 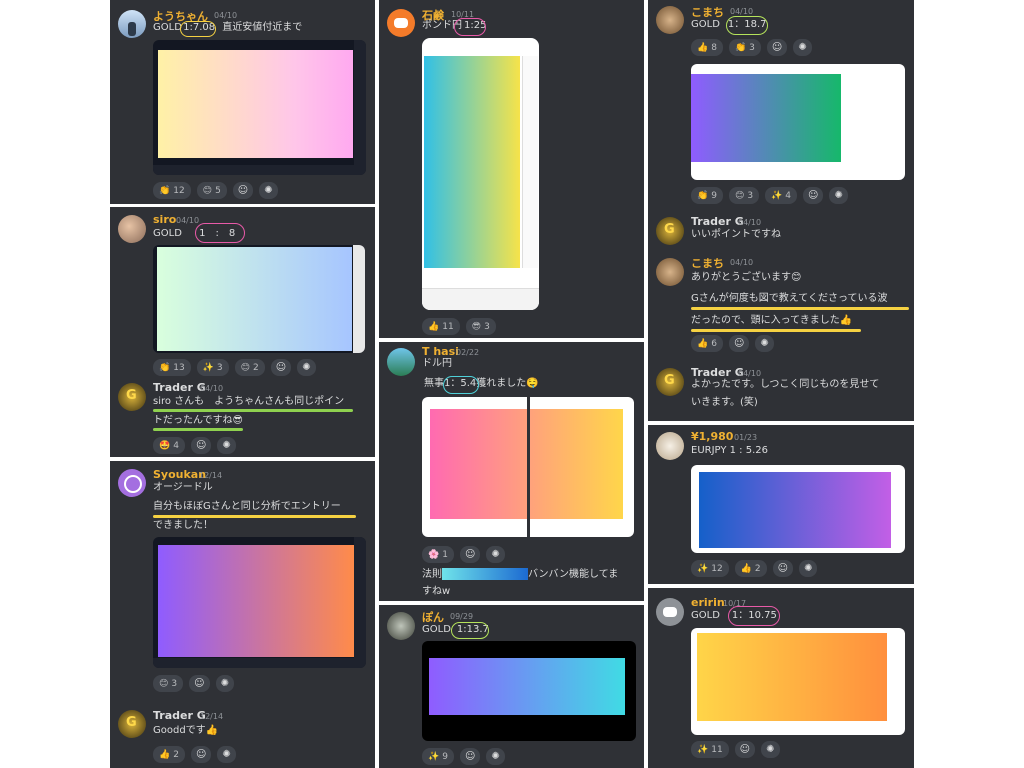 I want to click on reaction-smile: 😊 5, so click(x=211, y=190).